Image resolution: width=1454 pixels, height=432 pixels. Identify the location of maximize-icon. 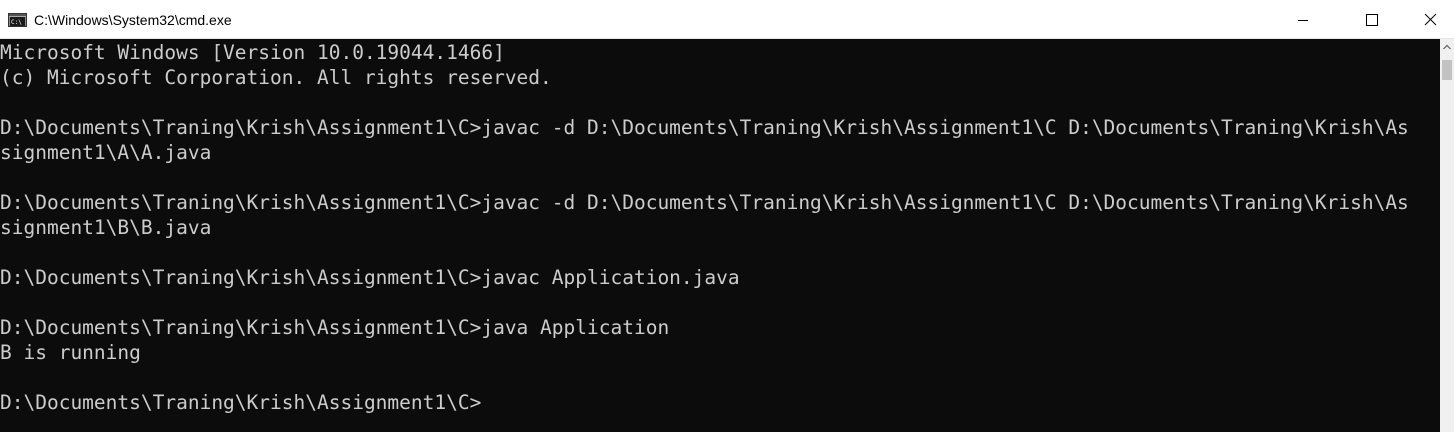
(1372, 20).